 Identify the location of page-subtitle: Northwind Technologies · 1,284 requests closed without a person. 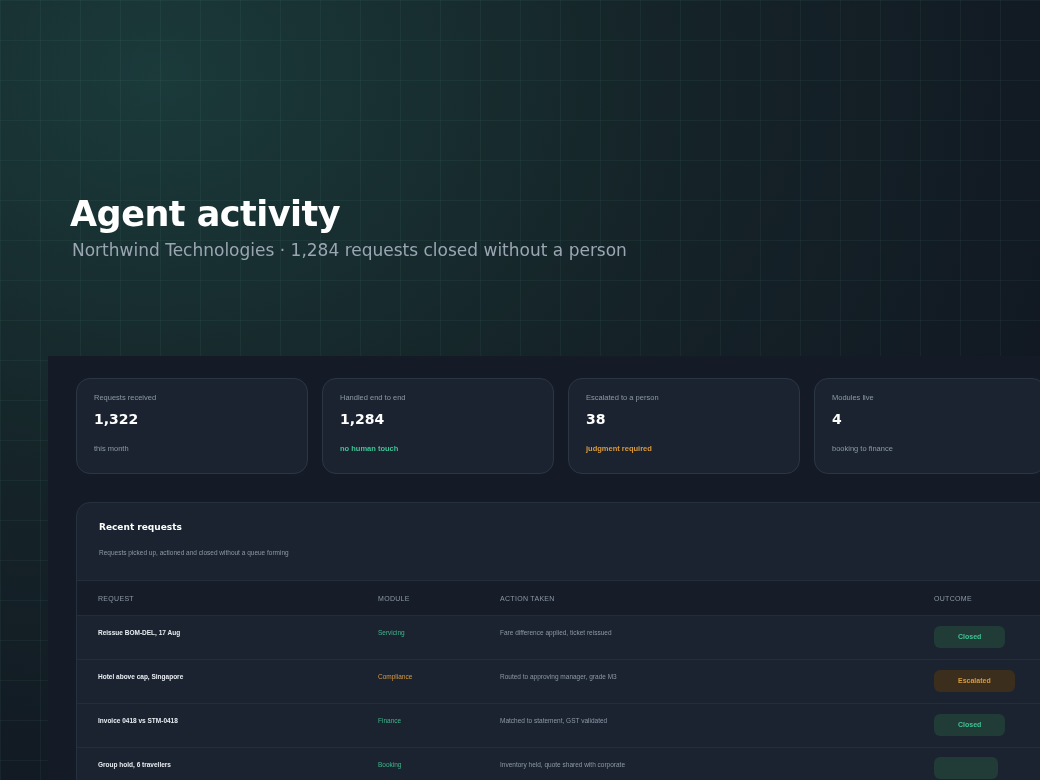
(350, 250).